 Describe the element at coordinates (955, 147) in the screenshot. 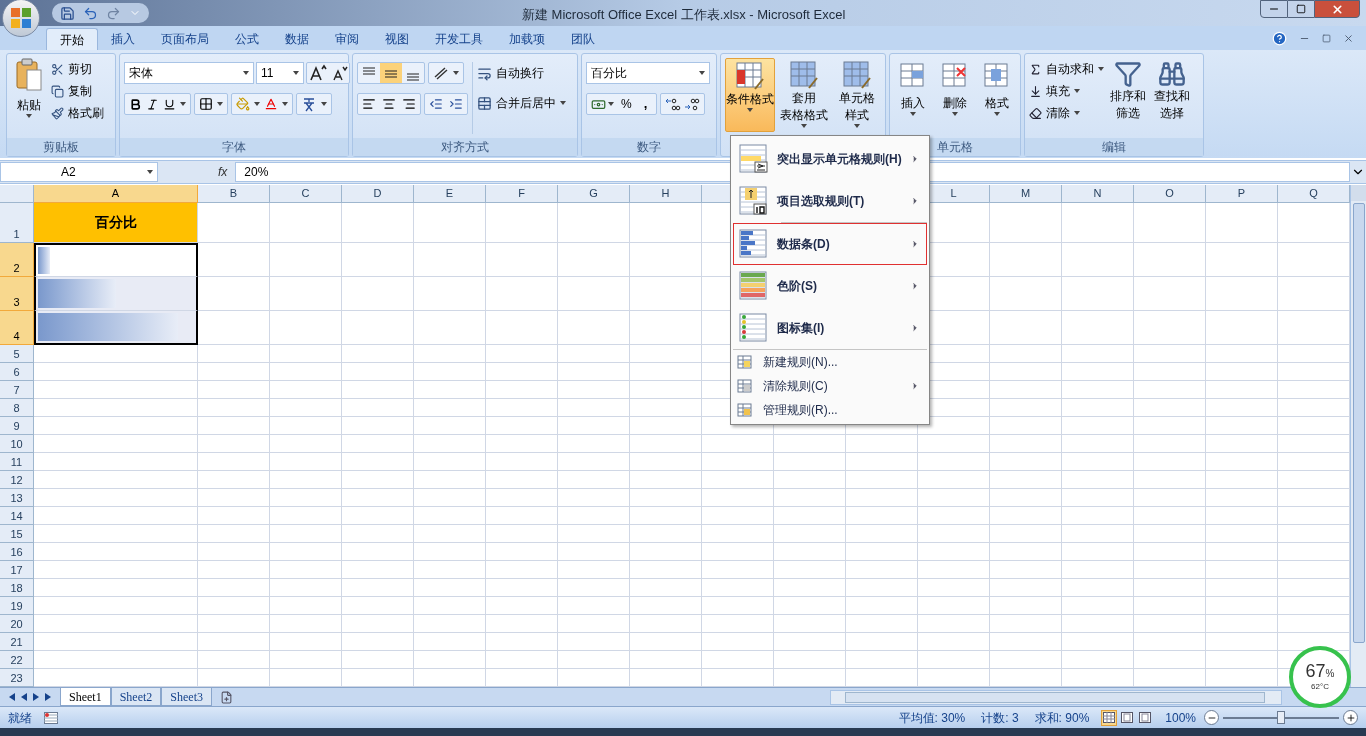

I see `group-label: 单元格` at that location.